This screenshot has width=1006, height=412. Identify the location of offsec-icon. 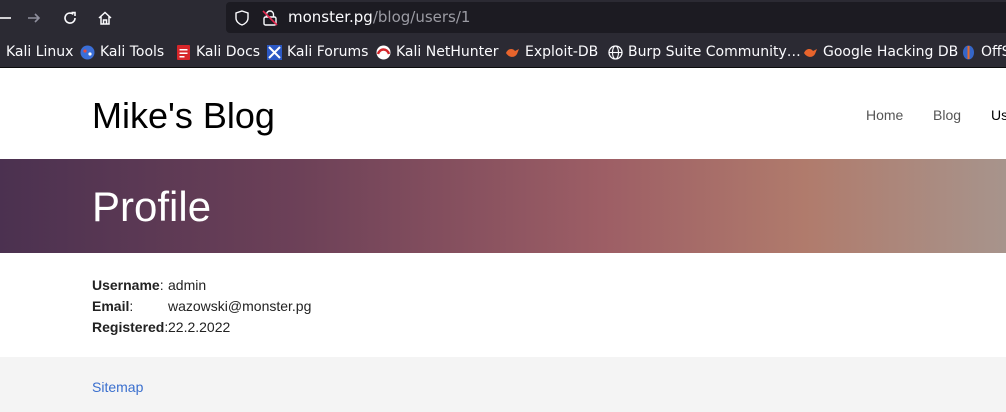
(968, 52).